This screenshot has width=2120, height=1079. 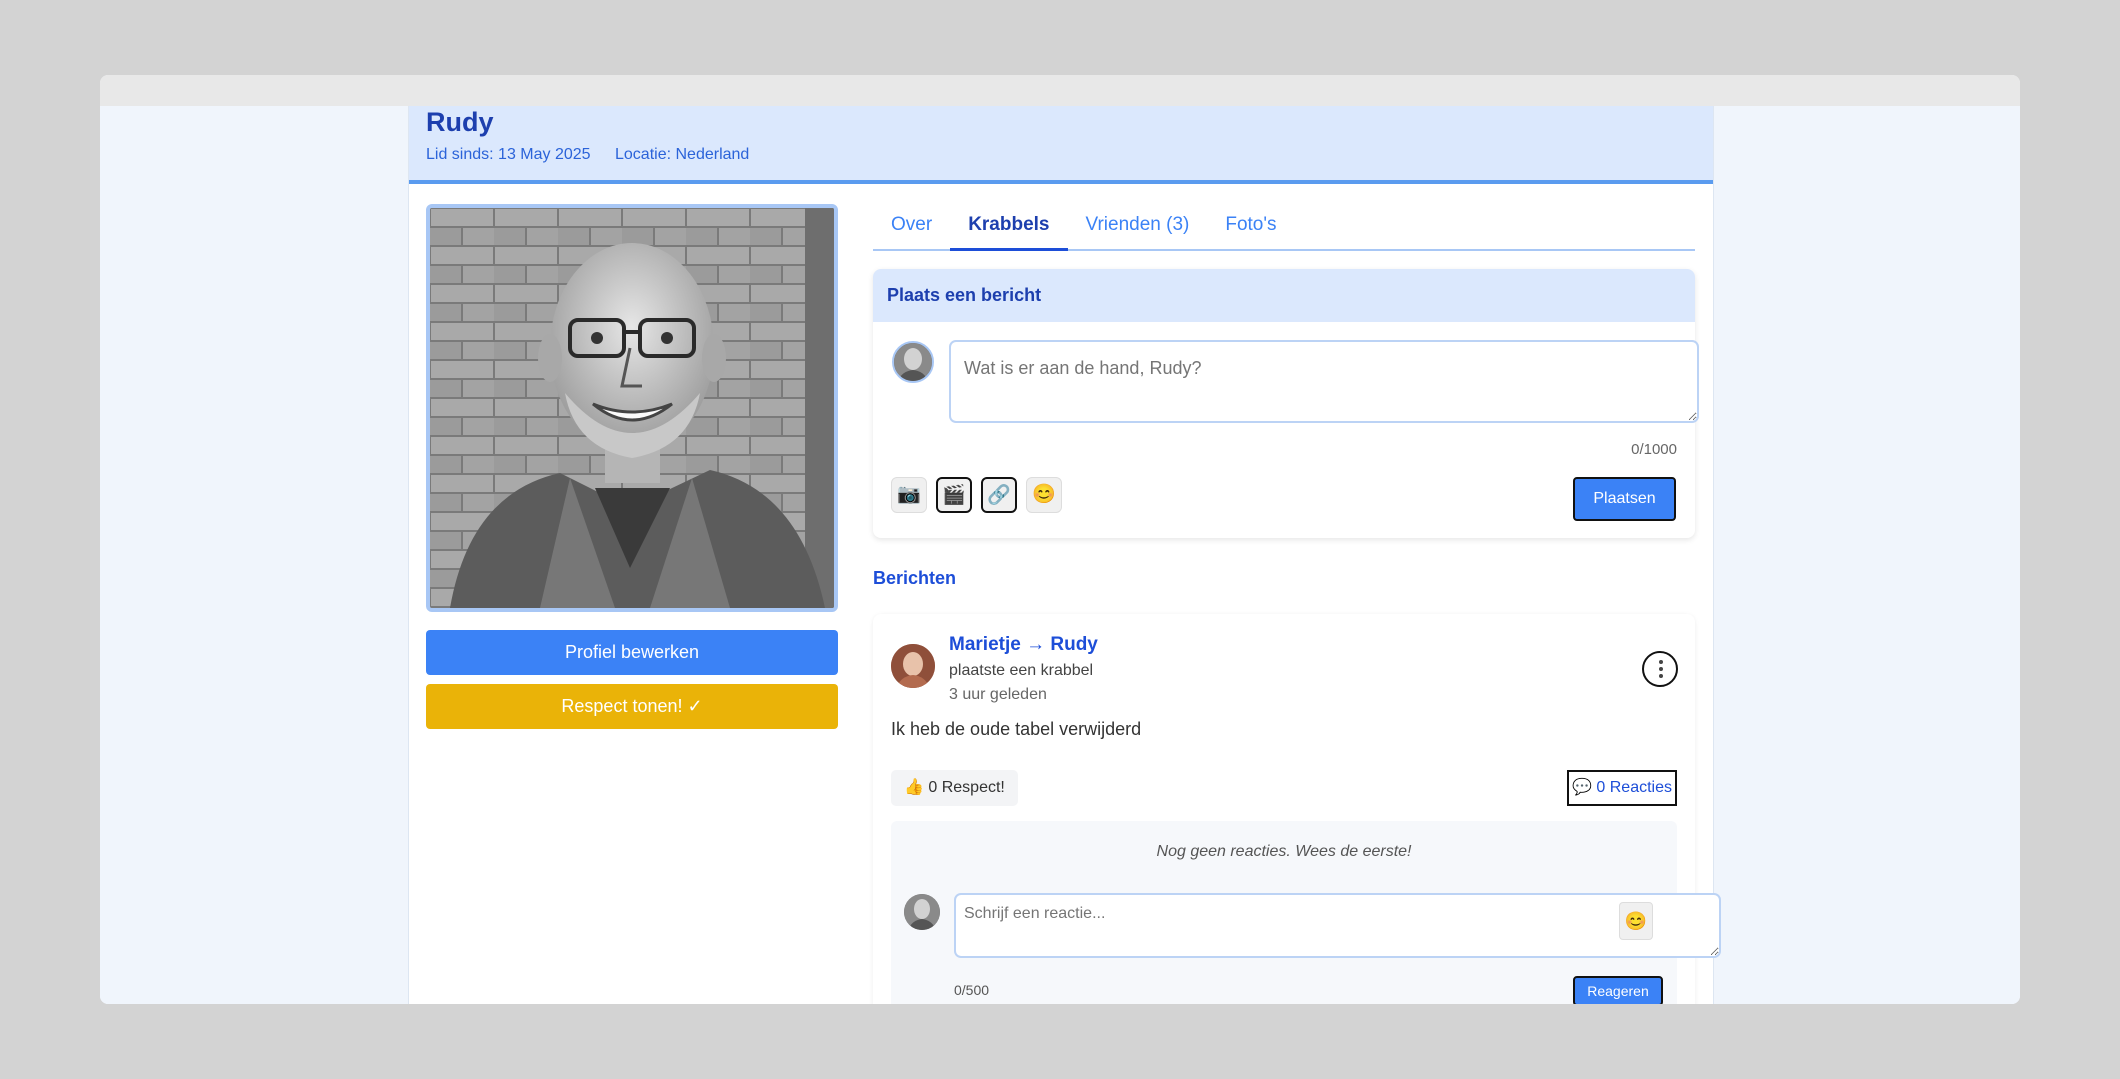 I want to click on profile-tabs: Over Krabbels Vrienden (3) Foto's, so click(x=1284, y=227).